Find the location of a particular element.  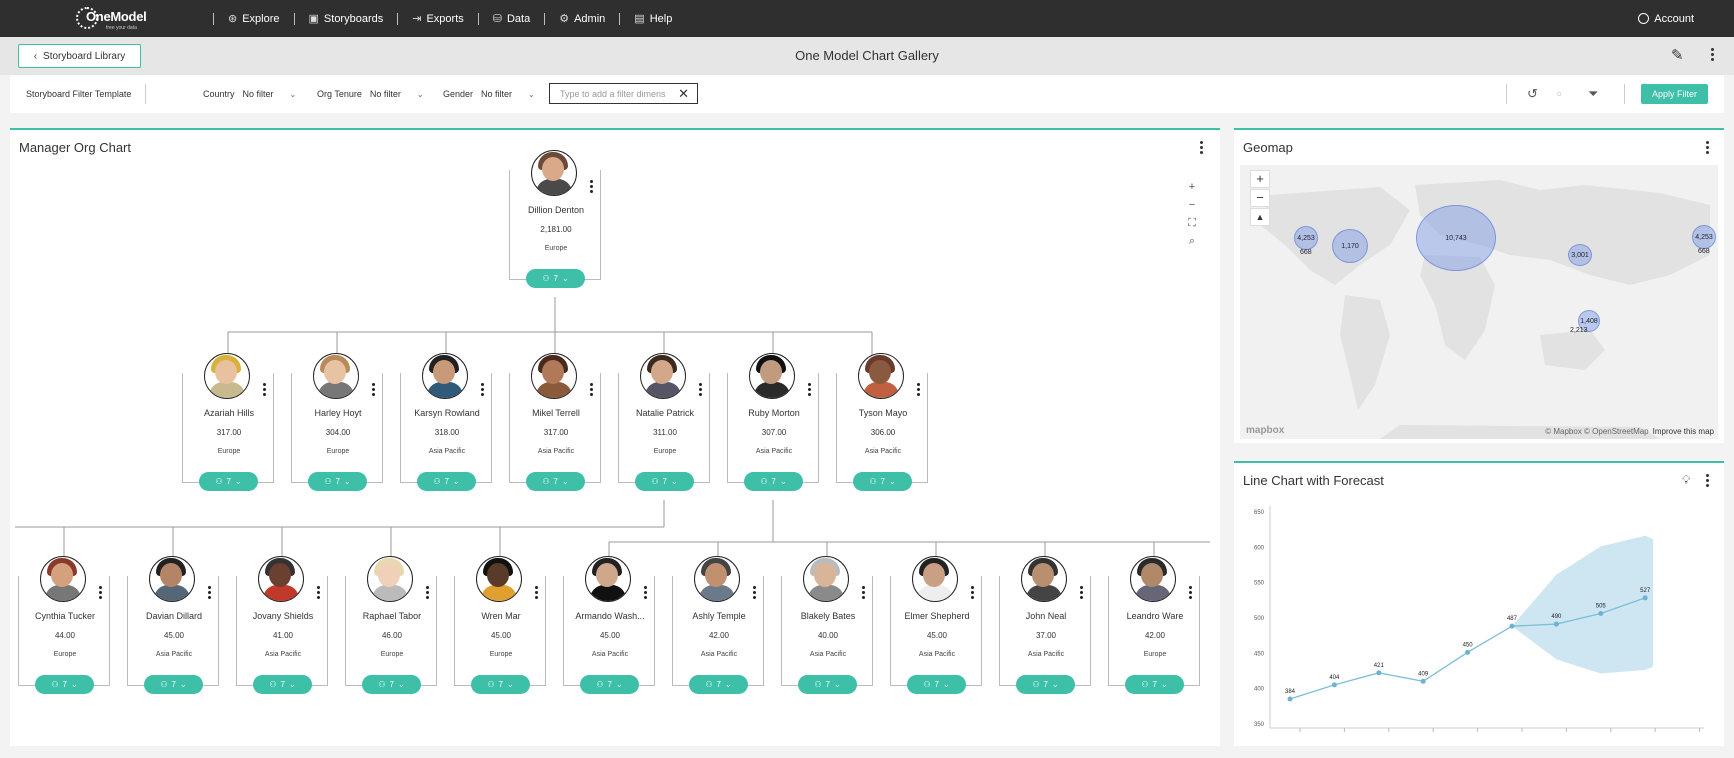

org-card: Harley Hoyt 304.00 Europe ⚇ 7 ⌄ is located at coordinates (337, 422).